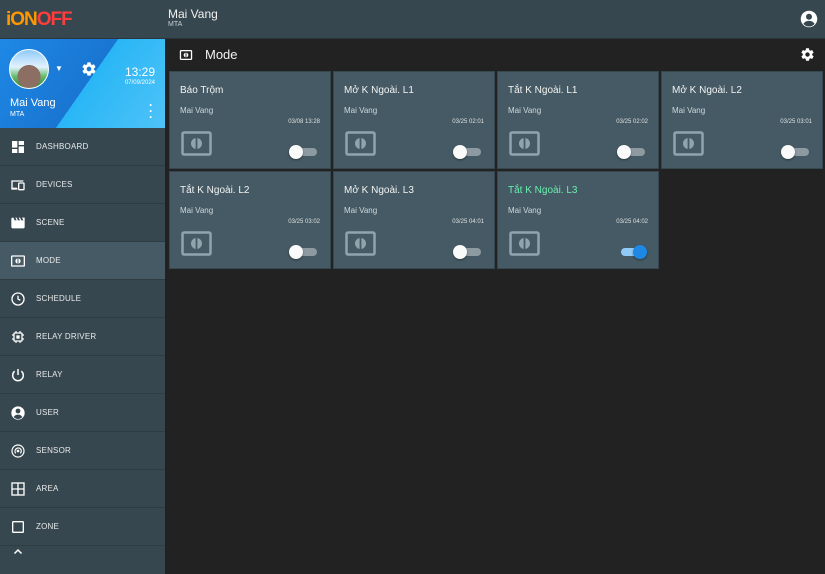 This screenshot has width=825, height=574. What do you see at coordinates (18, 222) in the screenshot?
I see `scene-clapper-icon` at bounding box center [18, 222].